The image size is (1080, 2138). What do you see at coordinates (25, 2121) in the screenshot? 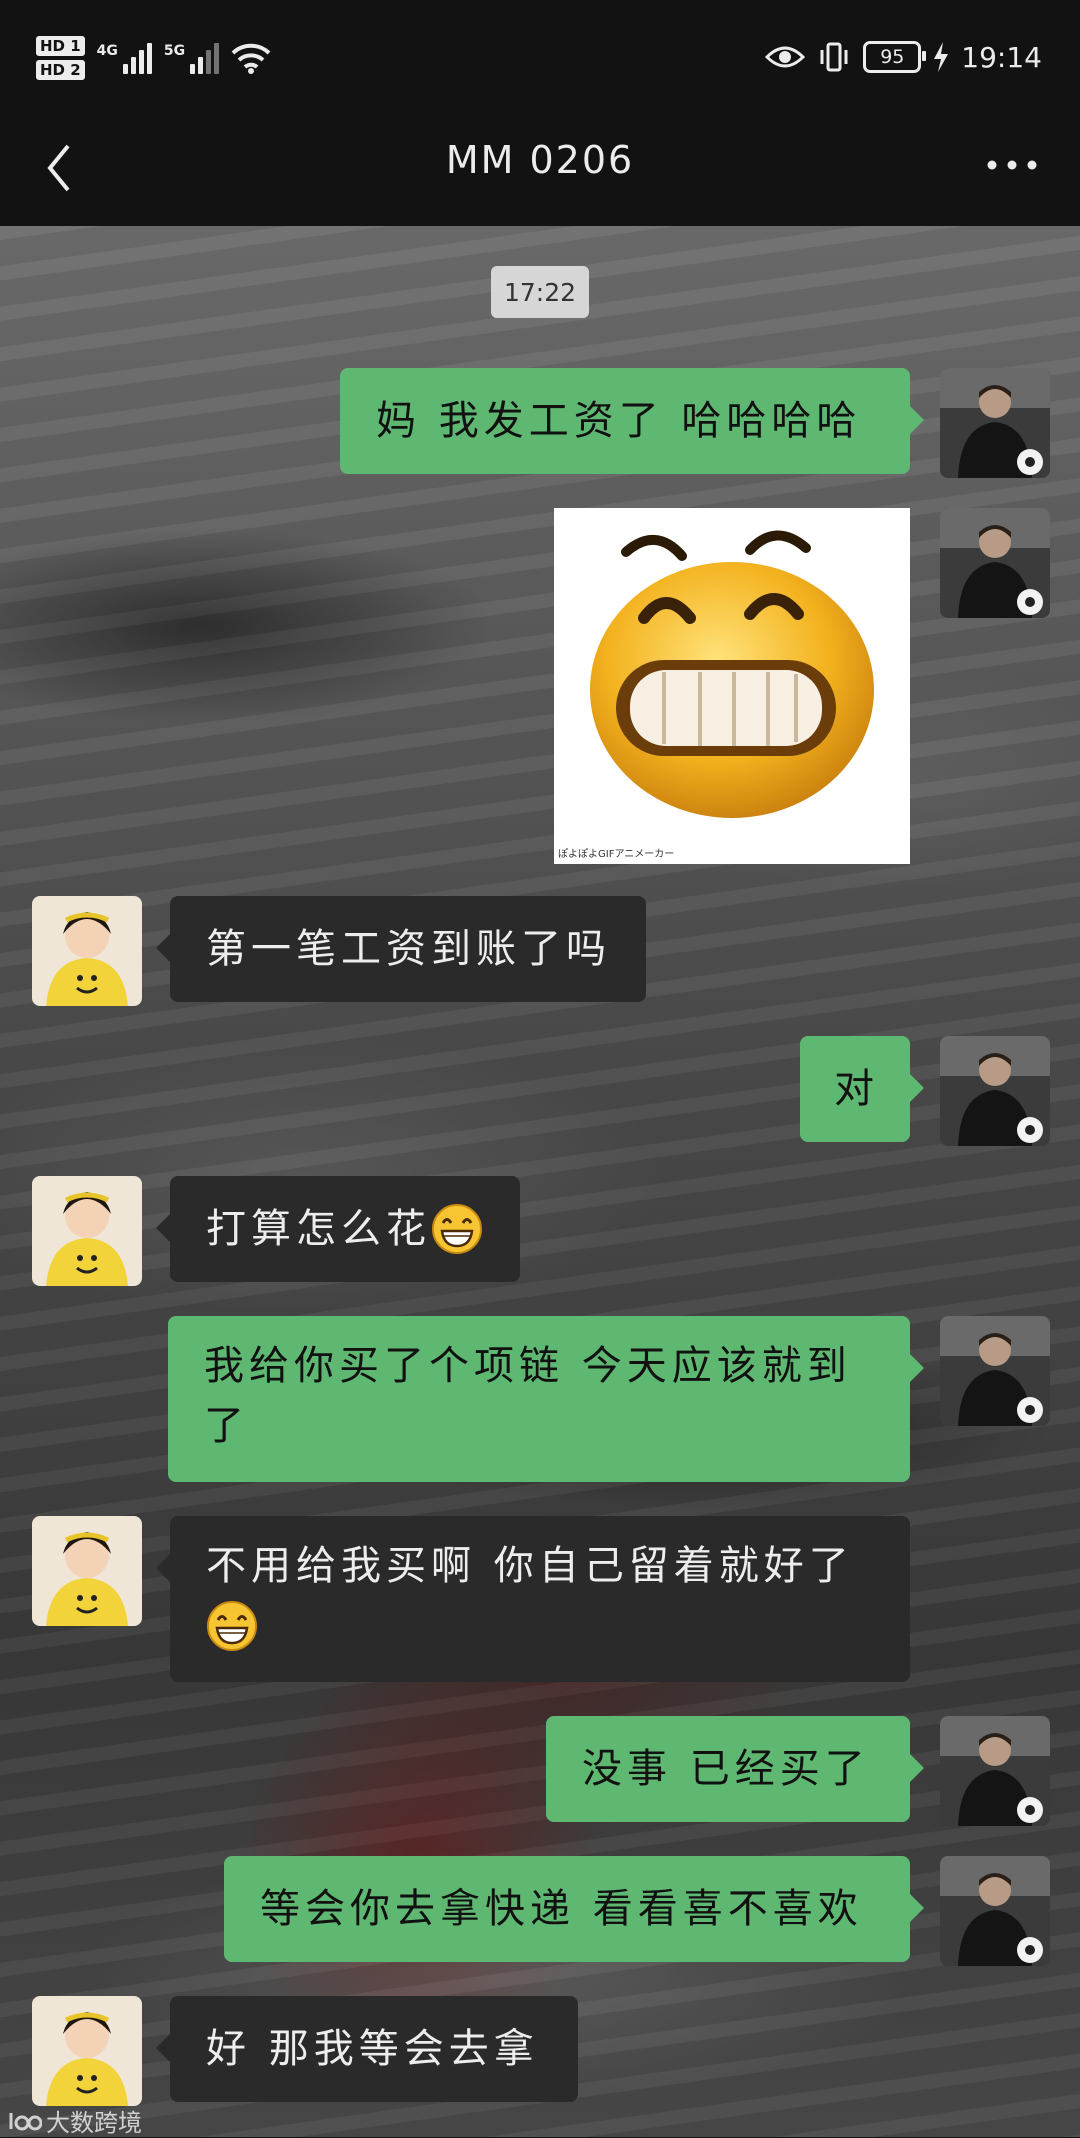
I see `watermark-logo-icon` at bounding box center [25, 2121].